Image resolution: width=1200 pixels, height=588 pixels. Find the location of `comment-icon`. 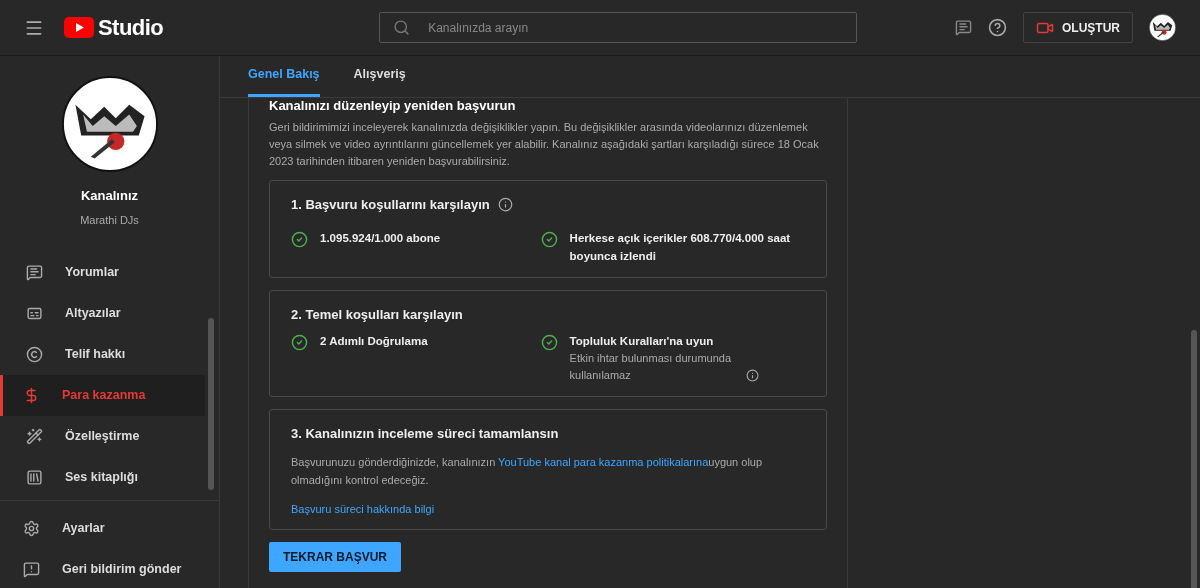

comment-icon is located at coordinates (34, 272).